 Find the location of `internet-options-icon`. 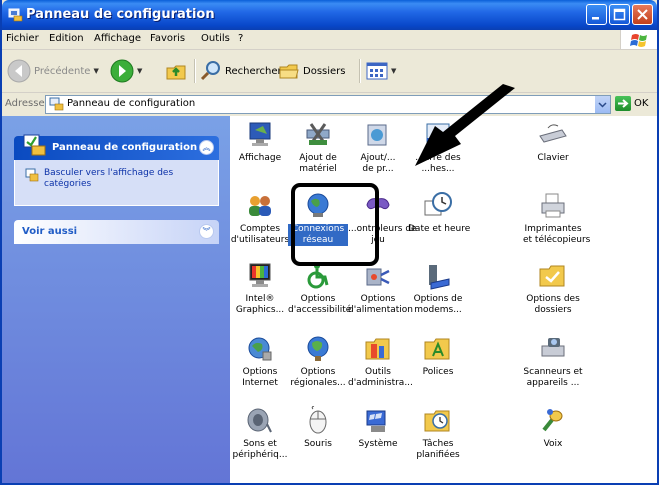

internet-options-icon is located at coordinates (260, 349).